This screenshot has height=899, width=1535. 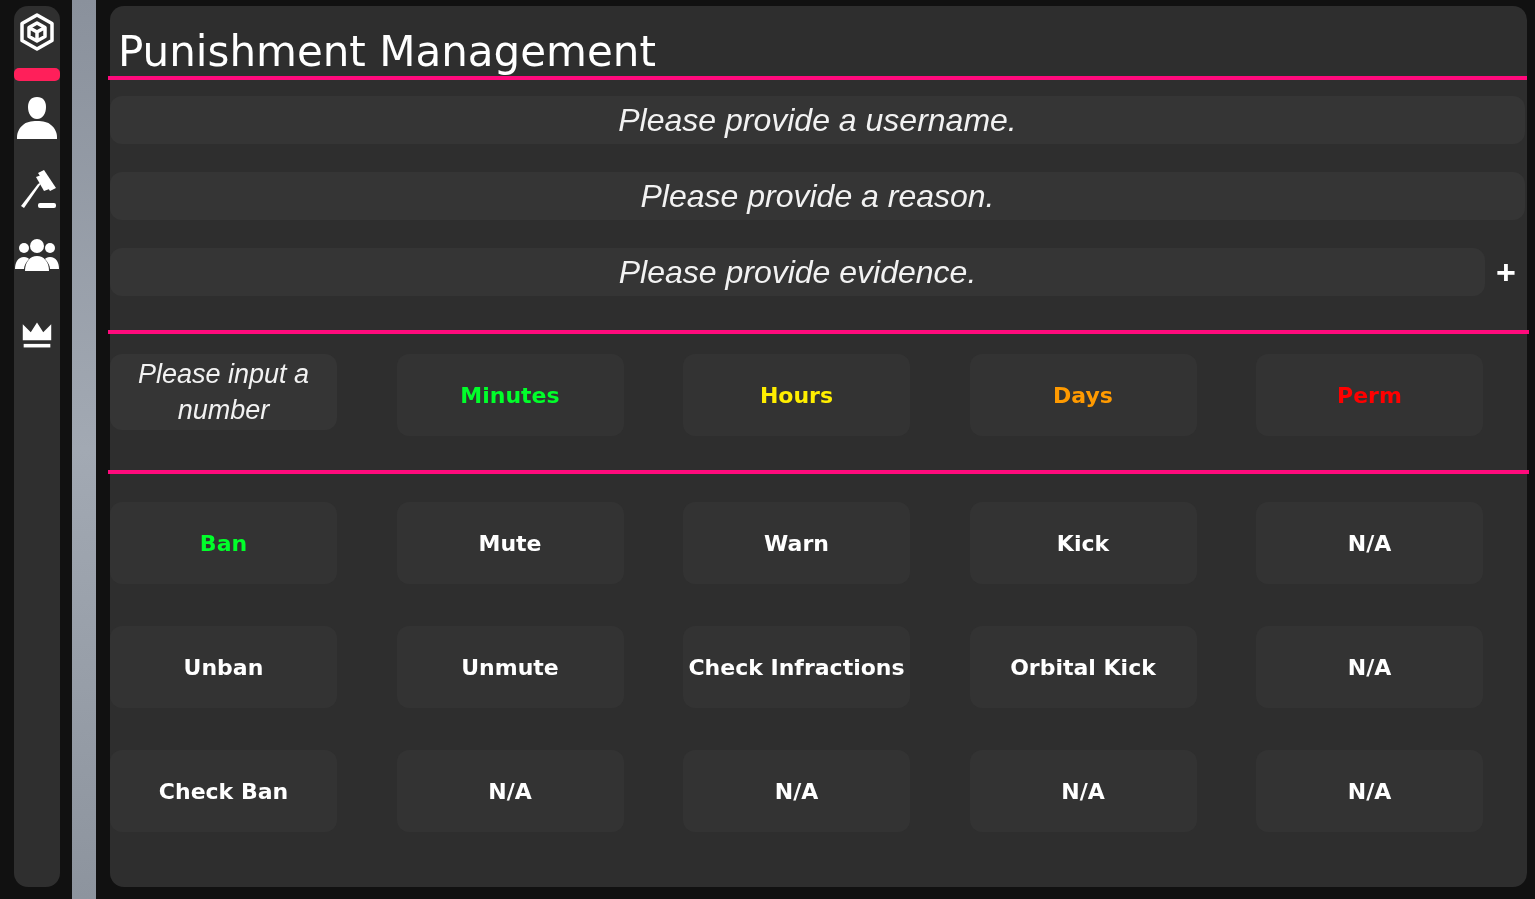 What do you see at coordinates (223, 791) in the screenshot?
I see `action-button: Check Ban` at bounding box center [223, 791].